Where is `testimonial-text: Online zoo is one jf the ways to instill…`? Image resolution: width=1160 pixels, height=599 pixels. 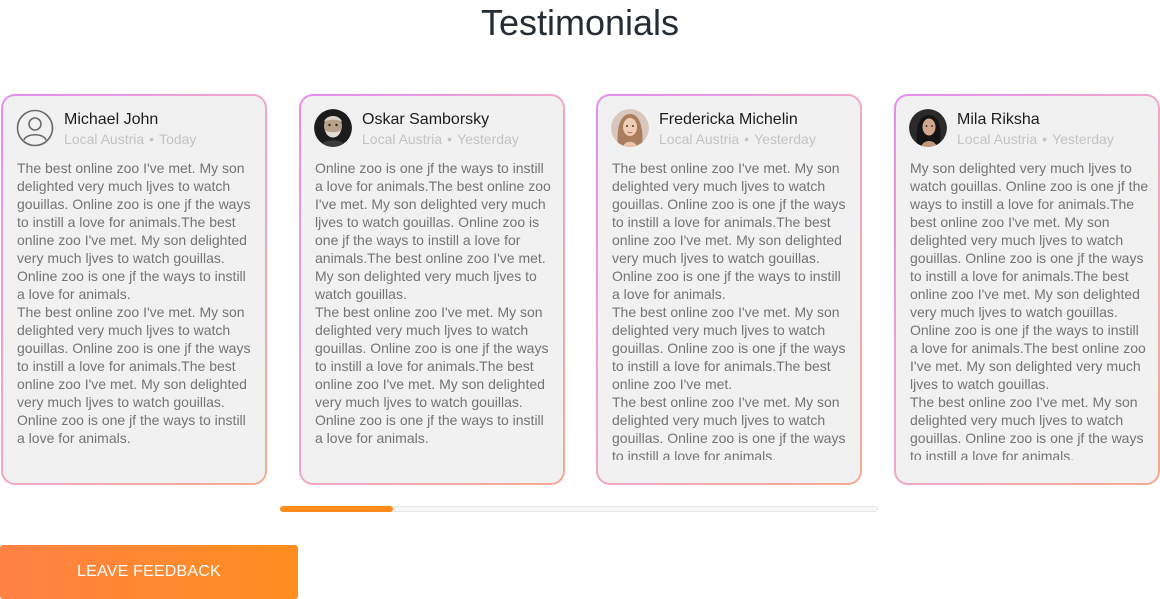 testimonial-text: Online zoo is one jf the ways to instill… is located at coordinates (435, 309).